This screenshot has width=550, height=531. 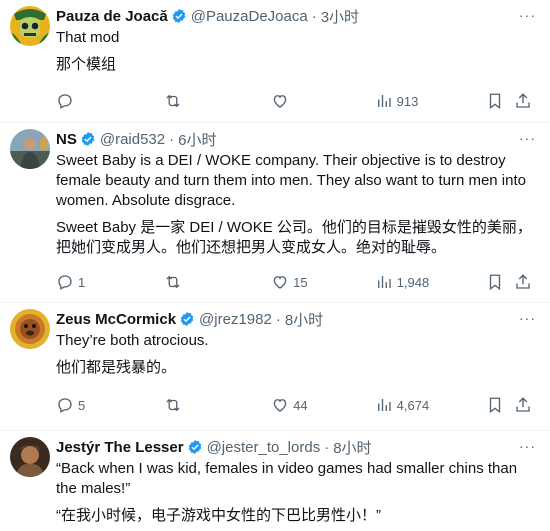 What do you see at coordinates (82, 405) in the screenshot?
I see `reply-count: 5` at bounding box center [82, 405].